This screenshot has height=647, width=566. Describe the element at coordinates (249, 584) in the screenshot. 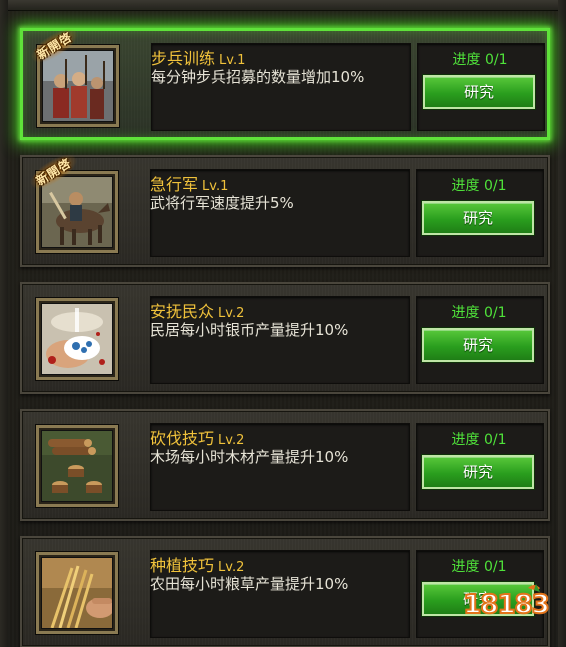

I see `skill-description: 农田每小时粮草产量提升10%` at that location.